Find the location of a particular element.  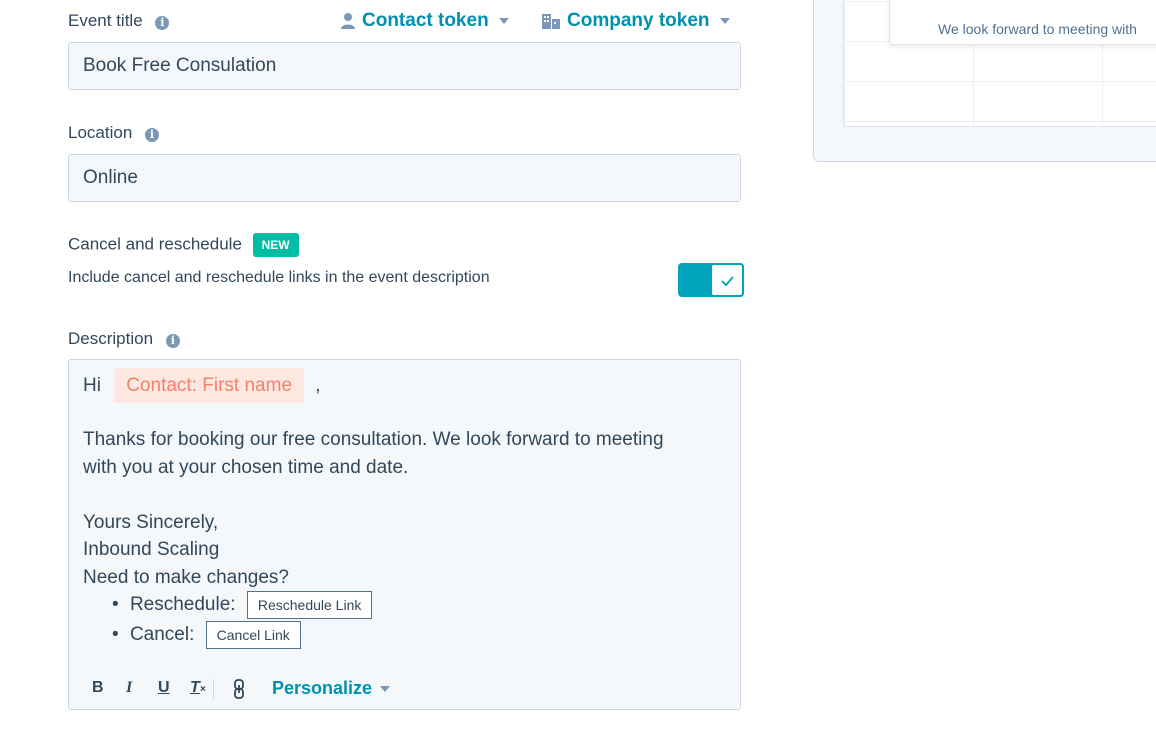

reschedule-link-button: Reschedule Link is located at coordinates (309, 605).